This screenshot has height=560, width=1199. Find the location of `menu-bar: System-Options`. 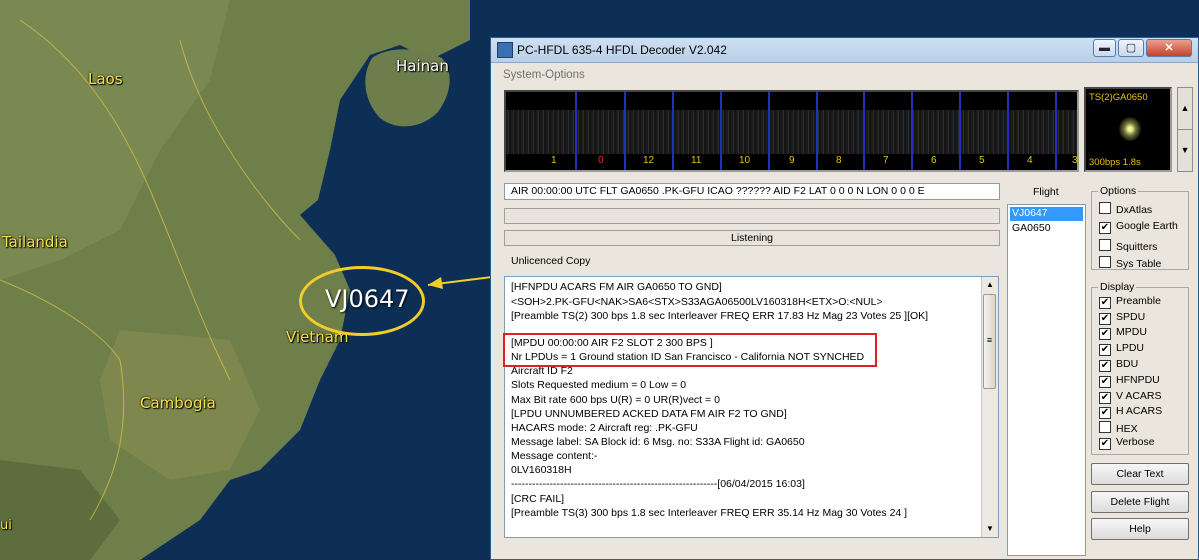

menu-bar: System-Options is located at coordinates (844, 76).